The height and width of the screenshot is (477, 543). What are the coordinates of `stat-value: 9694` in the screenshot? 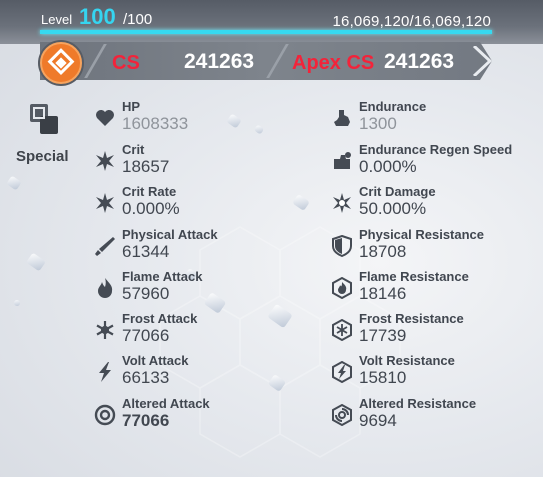 It's located at (378, 420).